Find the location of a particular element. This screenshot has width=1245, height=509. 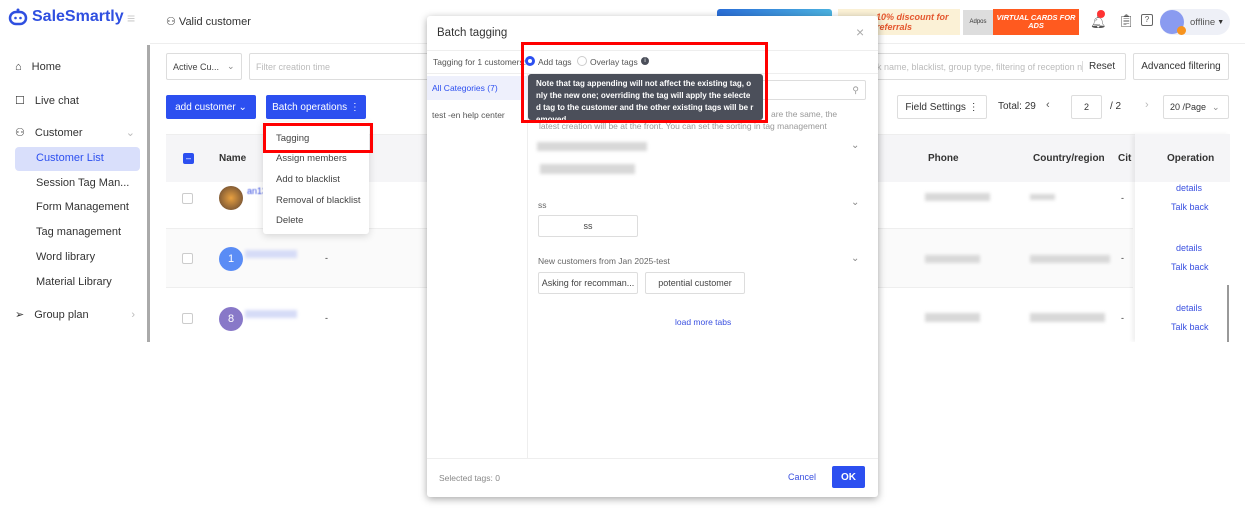

sidebar-item-word-library: Word library is located at coordinates (65, 257).